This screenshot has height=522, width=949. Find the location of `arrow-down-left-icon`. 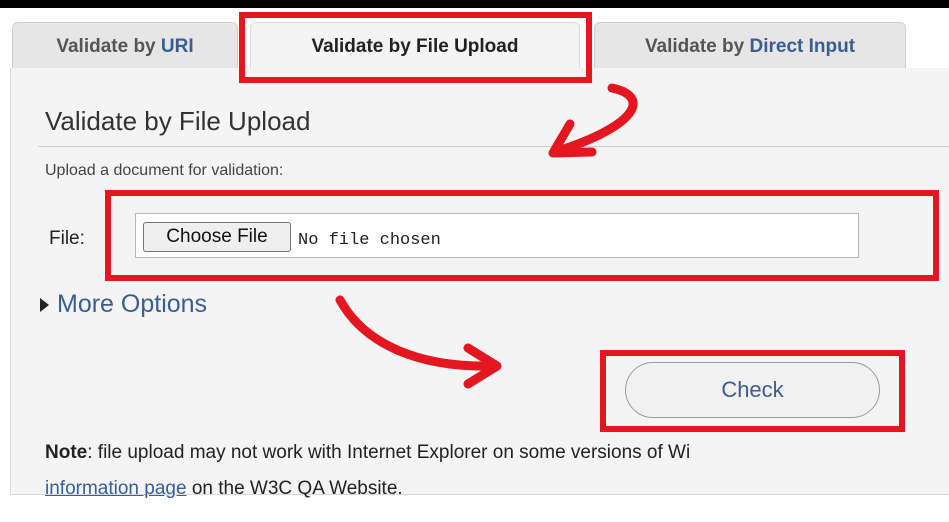

arrow-down-left-icon is located at coordinates (594, 120).